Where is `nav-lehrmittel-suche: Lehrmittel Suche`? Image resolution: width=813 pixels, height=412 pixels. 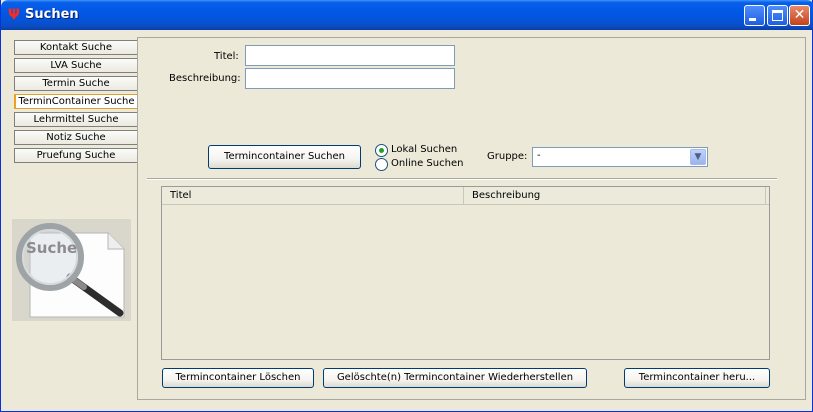 nav-lehrmittel-suche: Lehrmittel Suche is located at coordinates (76, 119).